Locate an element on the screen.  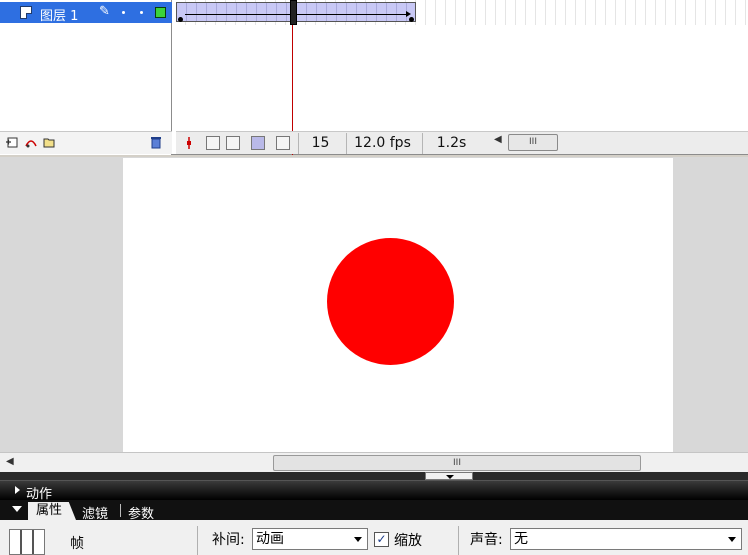
end-keyframe is located at coordinates (411, 19).